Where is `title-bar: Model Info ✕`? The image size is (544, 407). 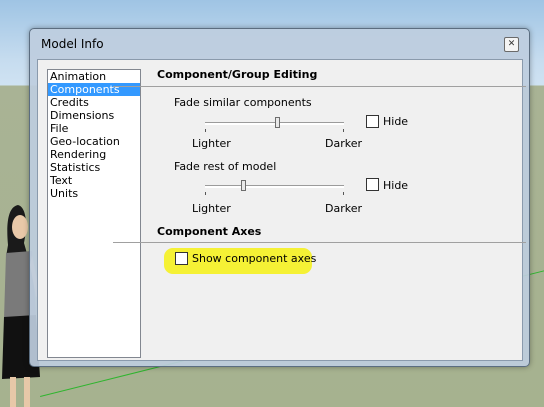 title-bar: Model Info ✕ is located at coordinates (279, 44).